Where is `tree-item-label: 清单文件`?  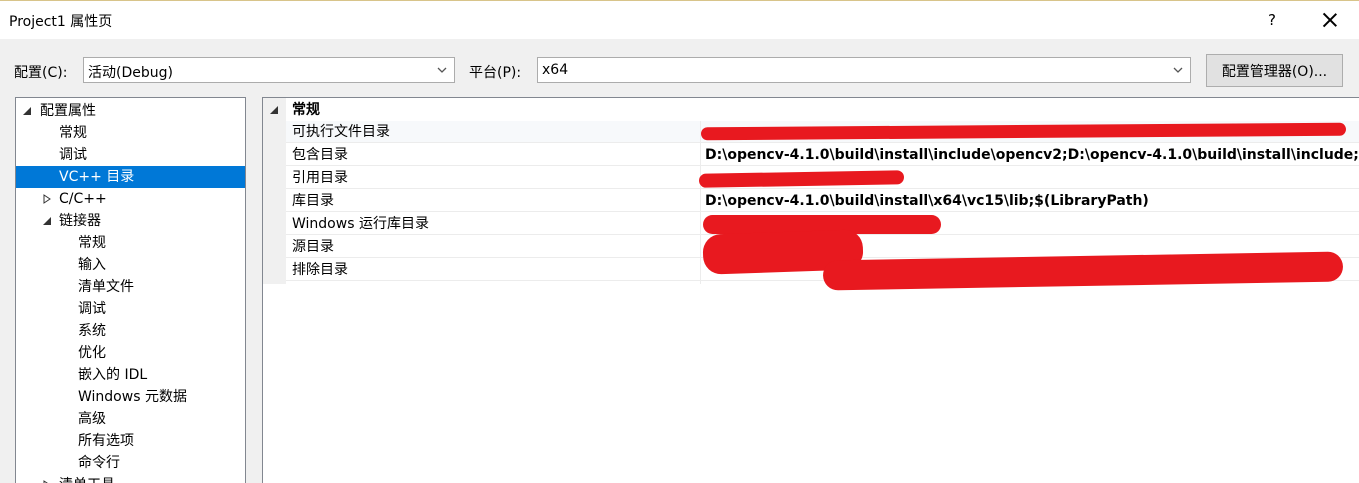
tree-item-label: 清单文件 is located at coordinates (106, 287).